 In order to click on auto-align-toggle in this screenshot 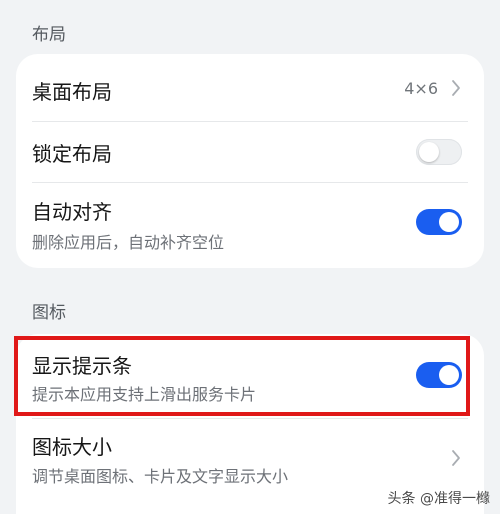, I will do `click(439, 222)`.